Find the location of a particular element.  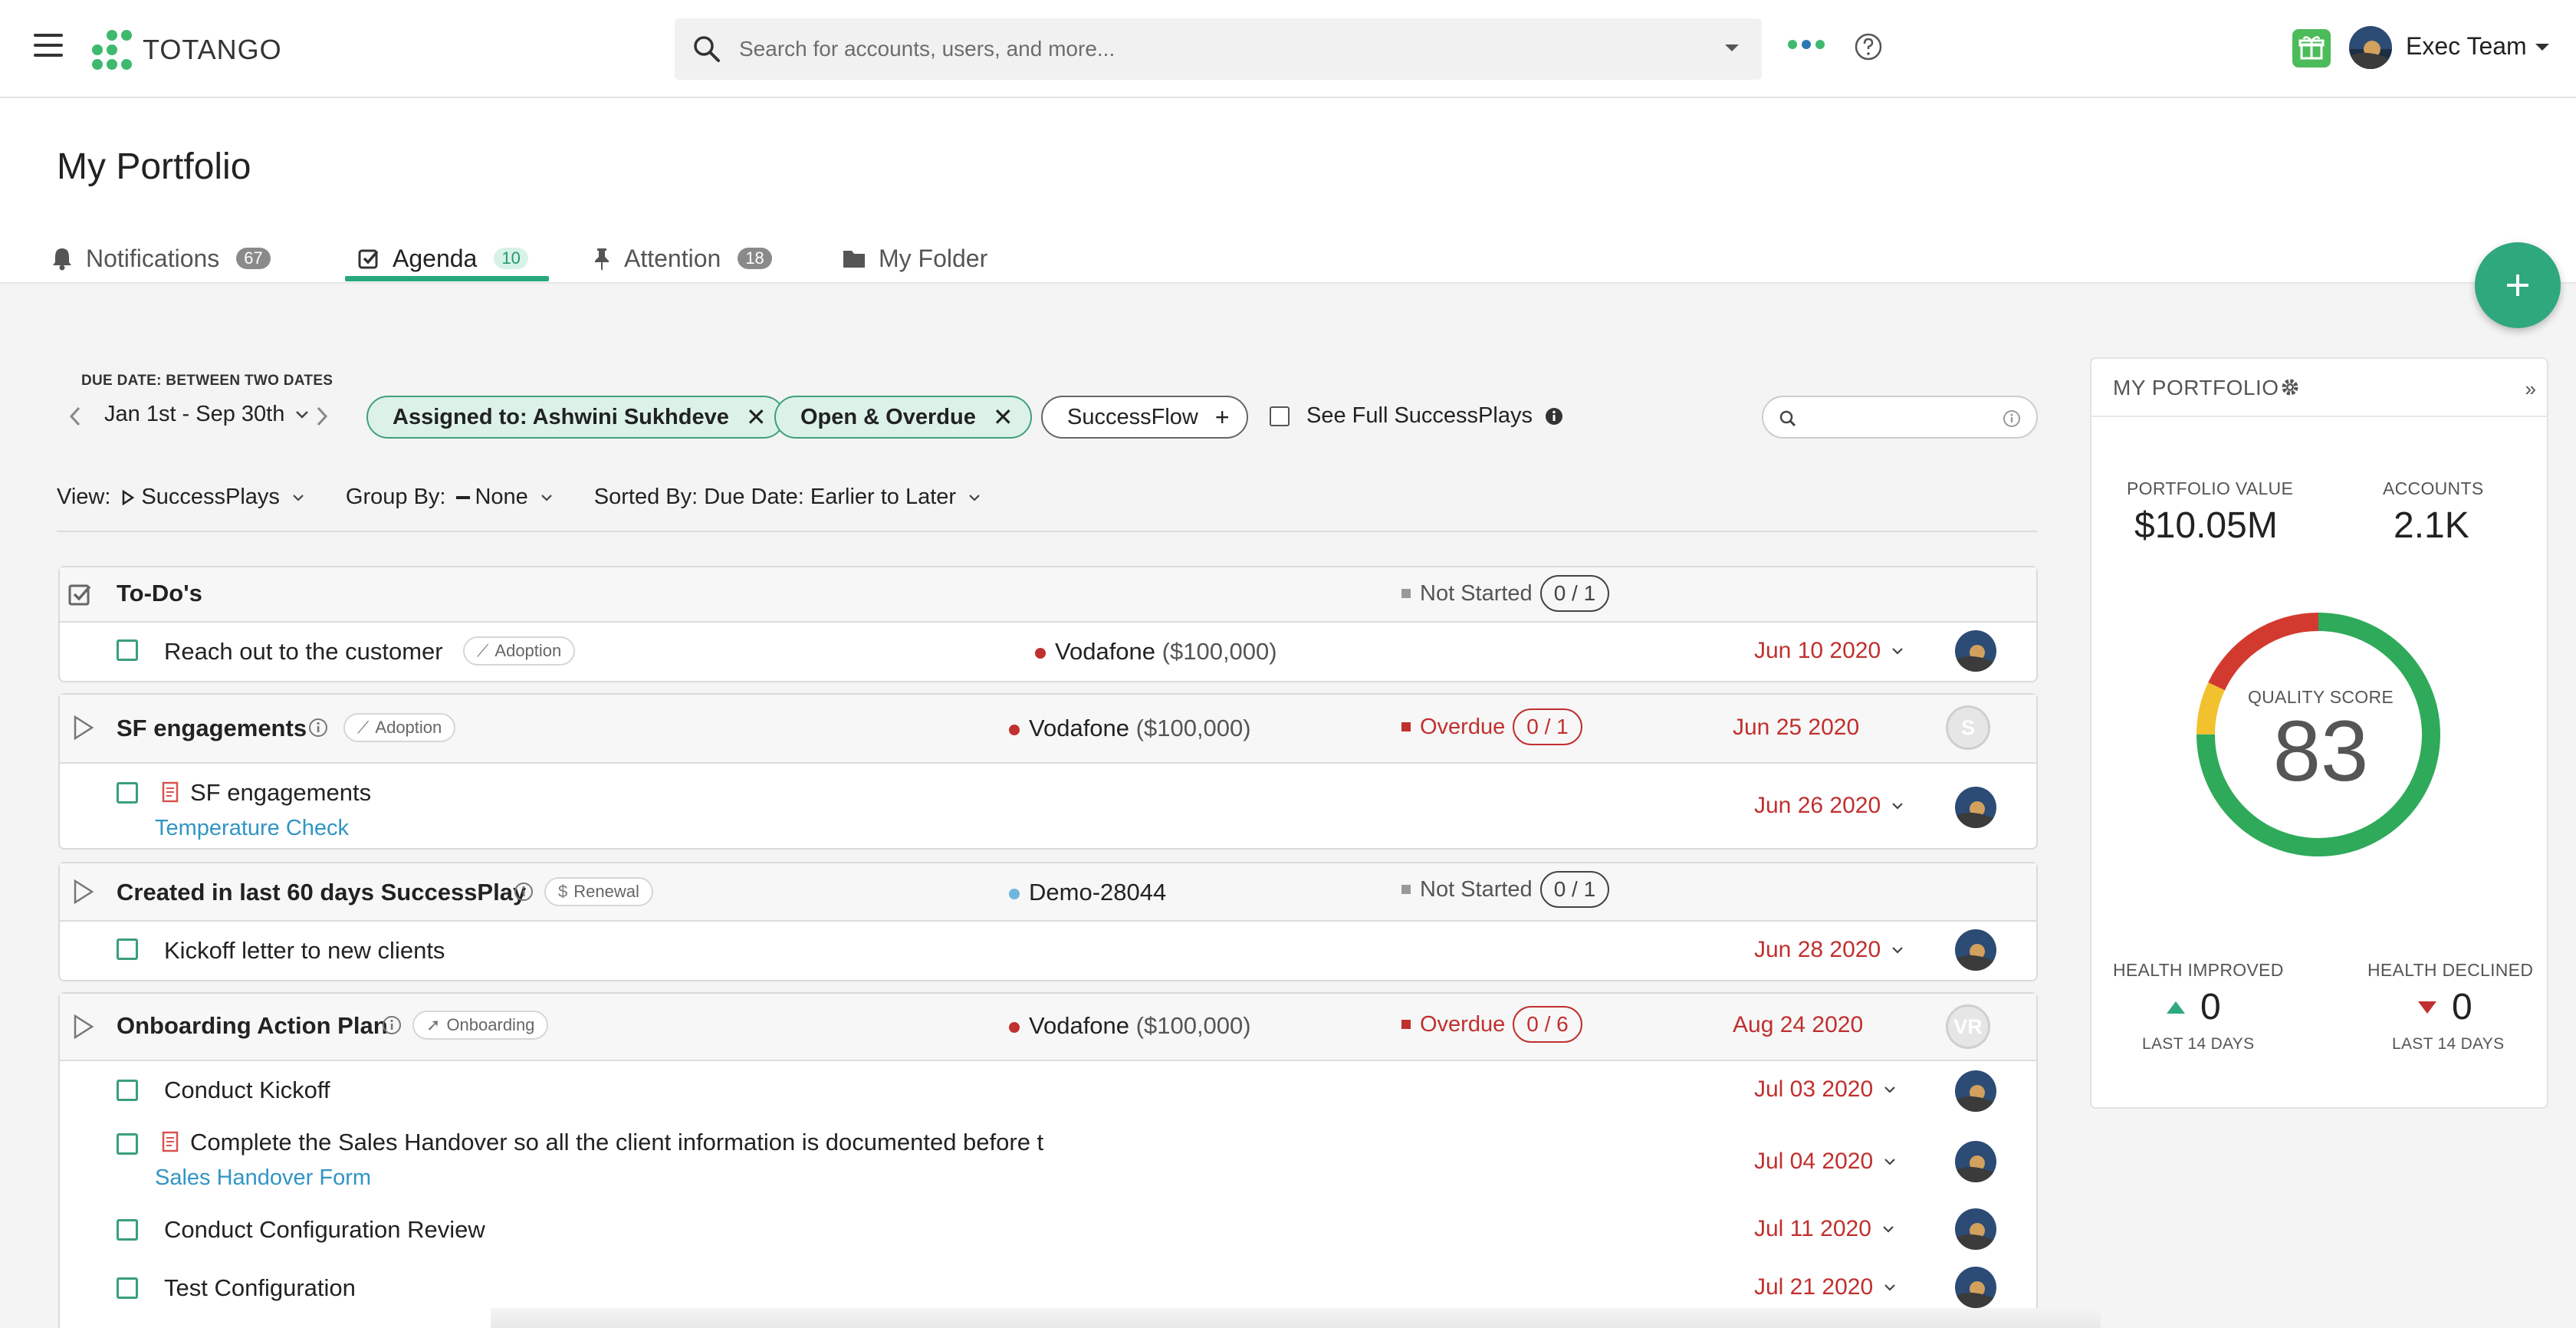

activity-indicator-icon is located at coordinates (1807, 44).